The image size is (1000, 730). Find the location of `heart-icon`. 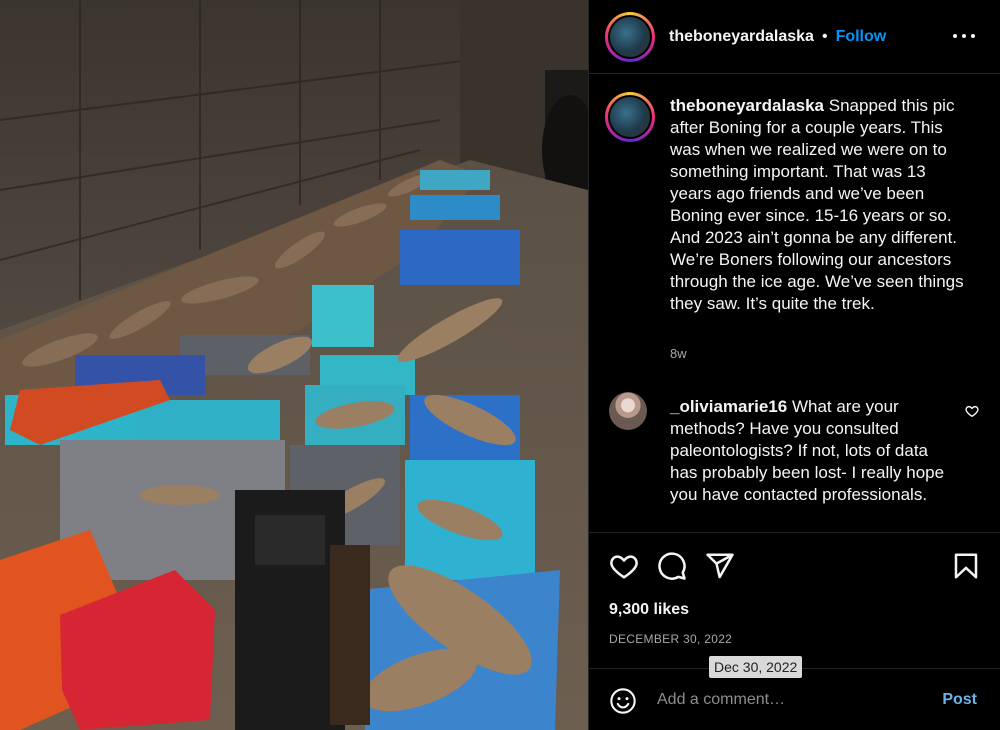

heart-icon is located at coordinates (624, 566).